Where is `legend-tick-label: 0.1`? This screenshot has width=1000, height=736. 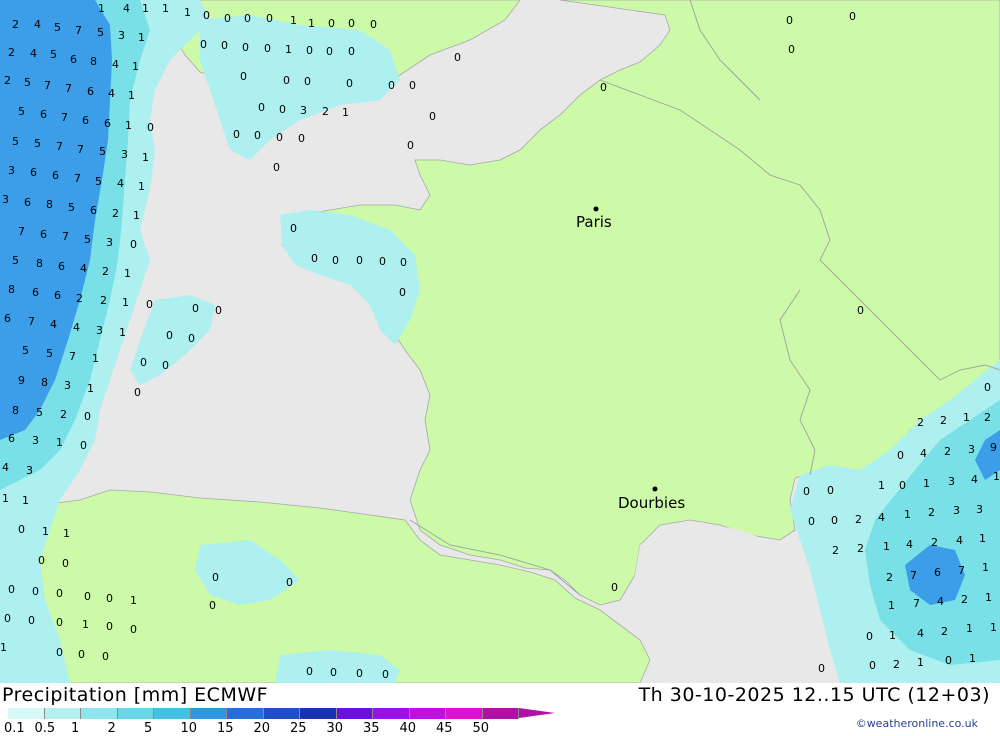
legend-tick-label: 0.1 is located at coordinates (14, 728).